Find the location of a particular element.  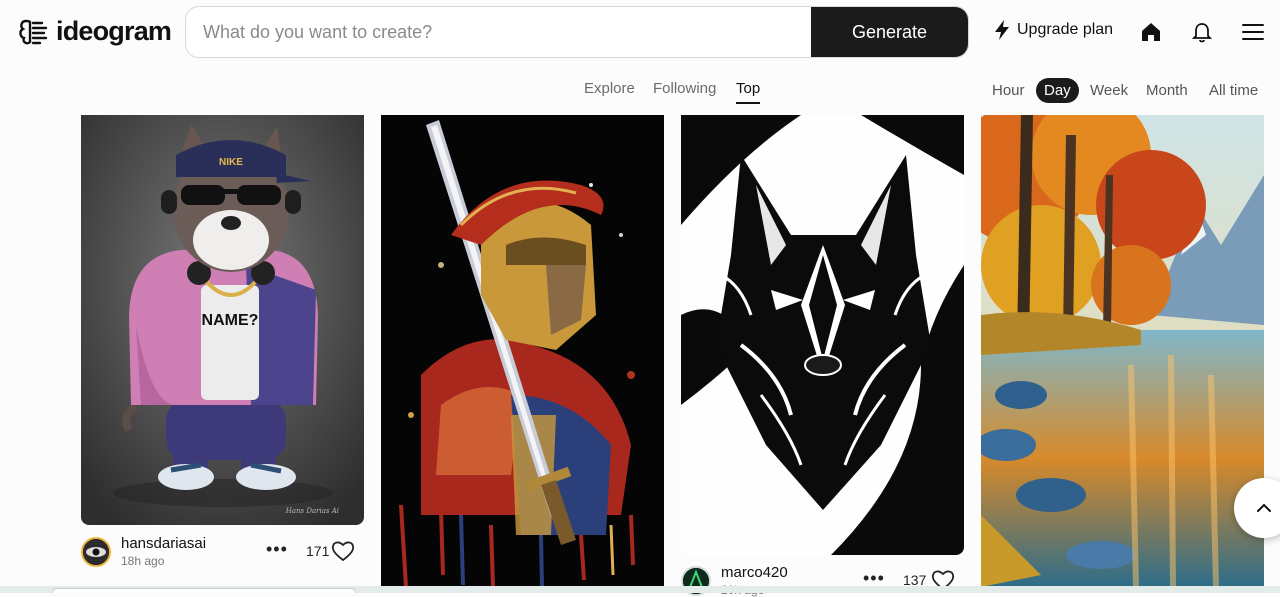

generate-button: Generate is located at coordinates (889, 32).